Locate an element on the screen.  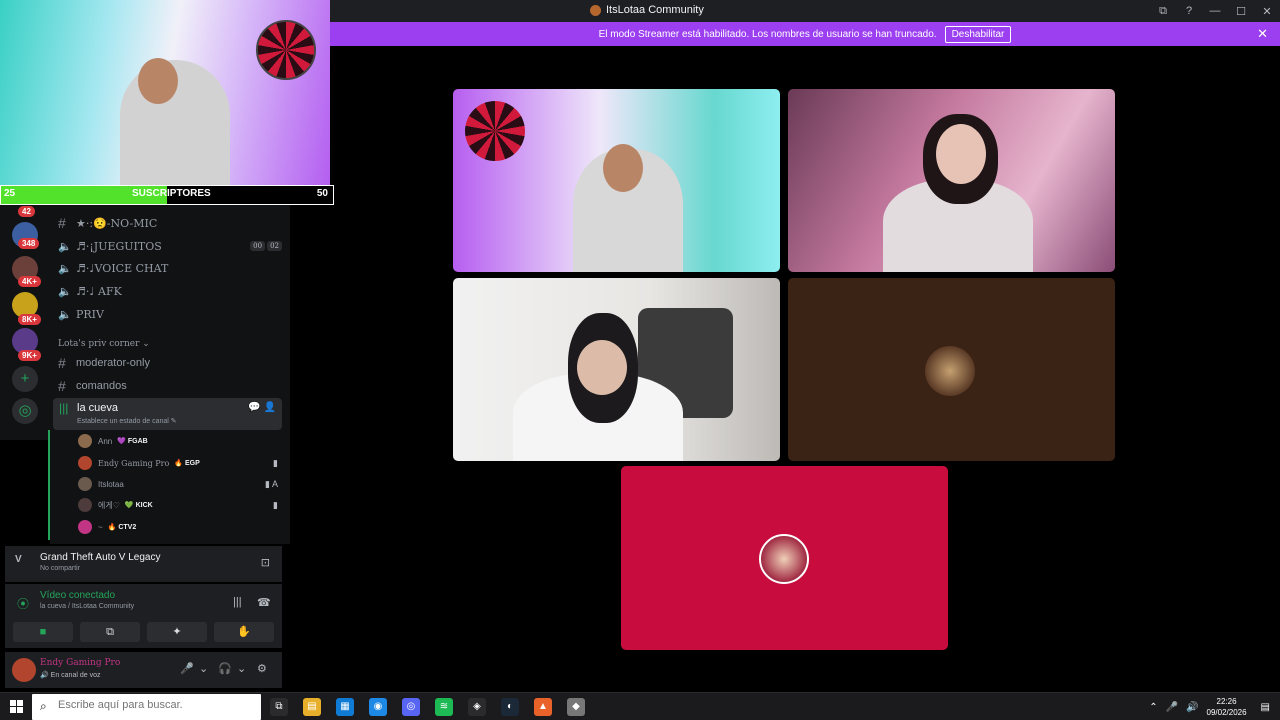
gta-icon: V is located at coordinates (18, 559).